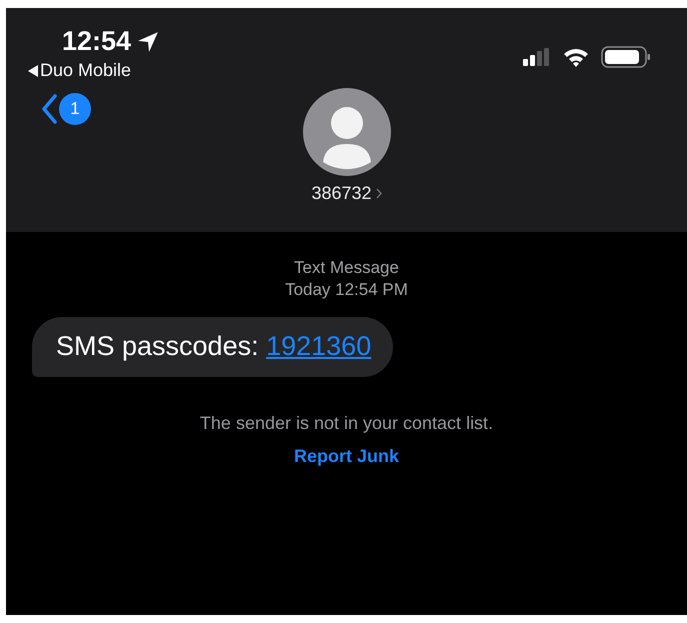  What do you see at coordinates (346, 193) in the screenshot?
I see `contact-name-button: 386732` at bounding box center [346, 193].